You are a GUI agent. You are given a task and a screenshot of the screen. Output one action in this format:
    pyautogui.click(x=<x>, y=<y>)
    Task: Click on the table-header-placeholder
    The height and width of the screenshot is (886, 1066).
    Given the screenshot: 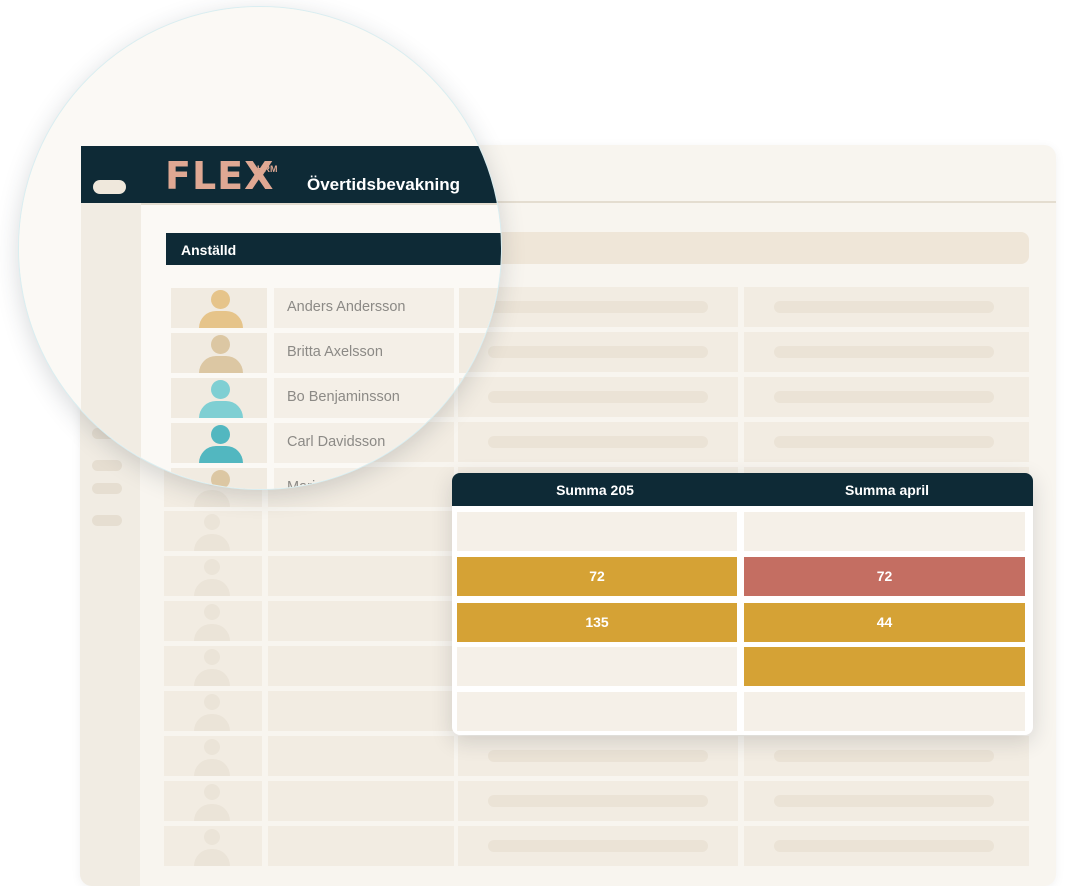 What is the action you would take?
    pyautogui.click(x=764, y=248)
    